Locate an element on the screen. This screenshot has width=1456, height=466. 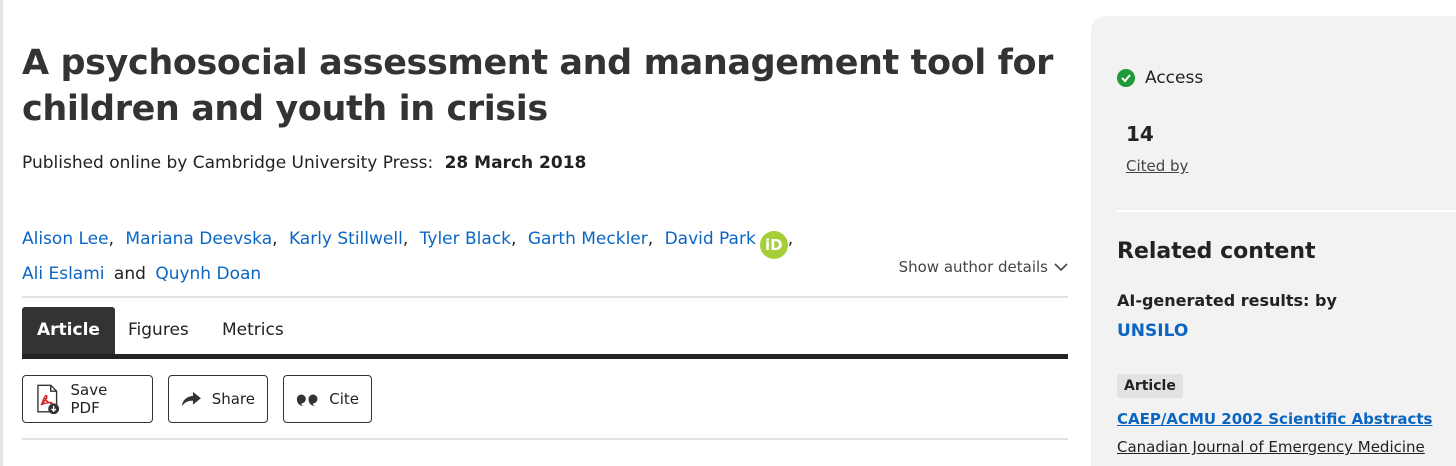
pdf-file-icon is located at coordinates (48, 399).